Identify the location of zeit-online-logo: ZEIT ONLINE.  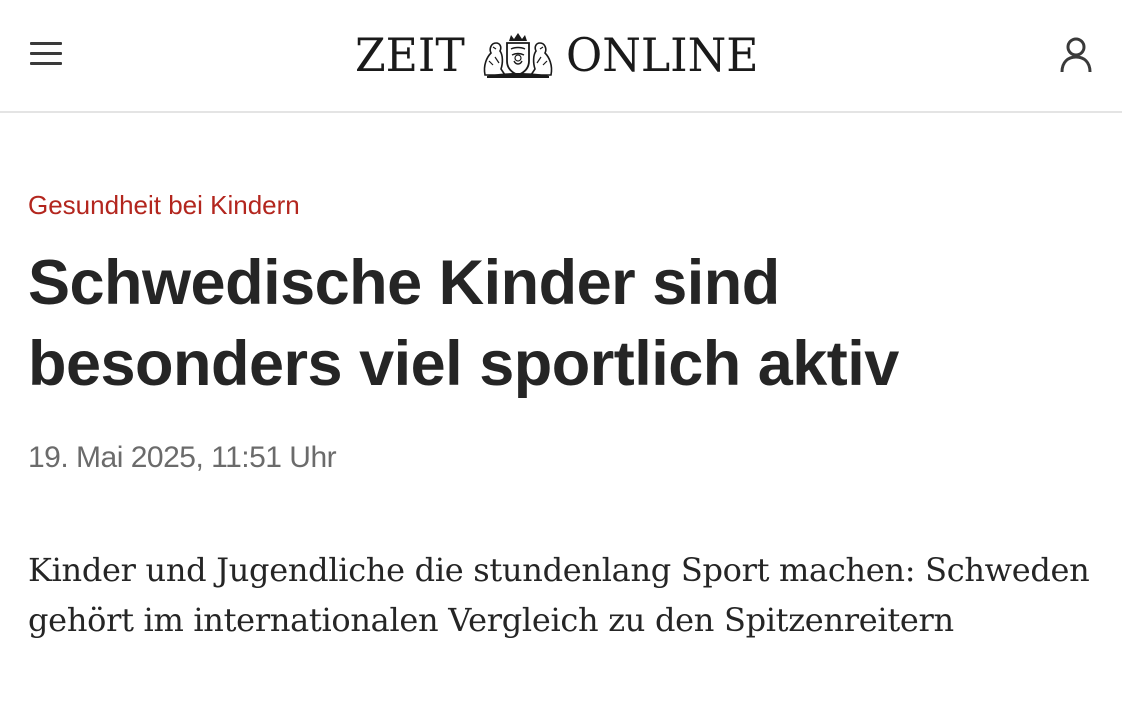
(561, 55).